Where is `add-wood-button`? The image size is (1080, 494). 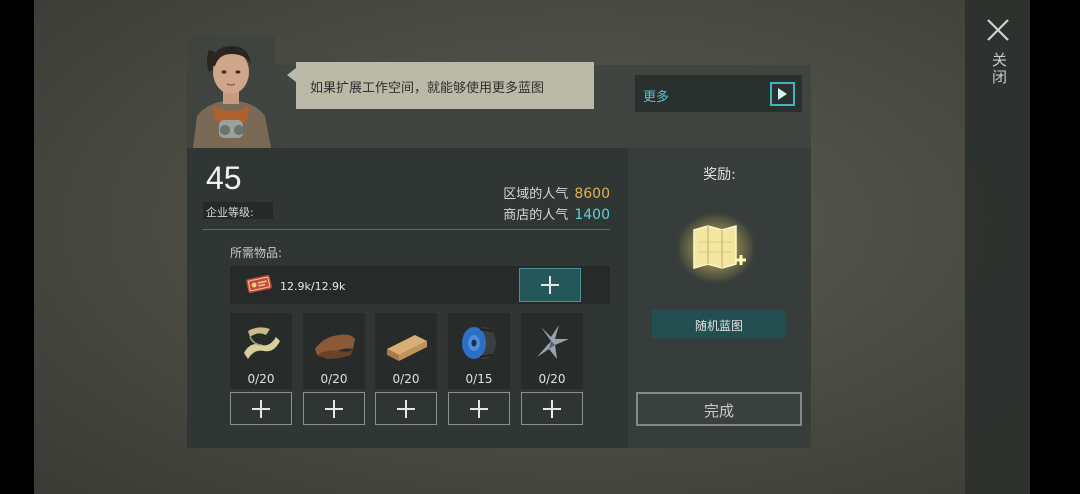
add-wood-button is located at coordinates (406, 408).